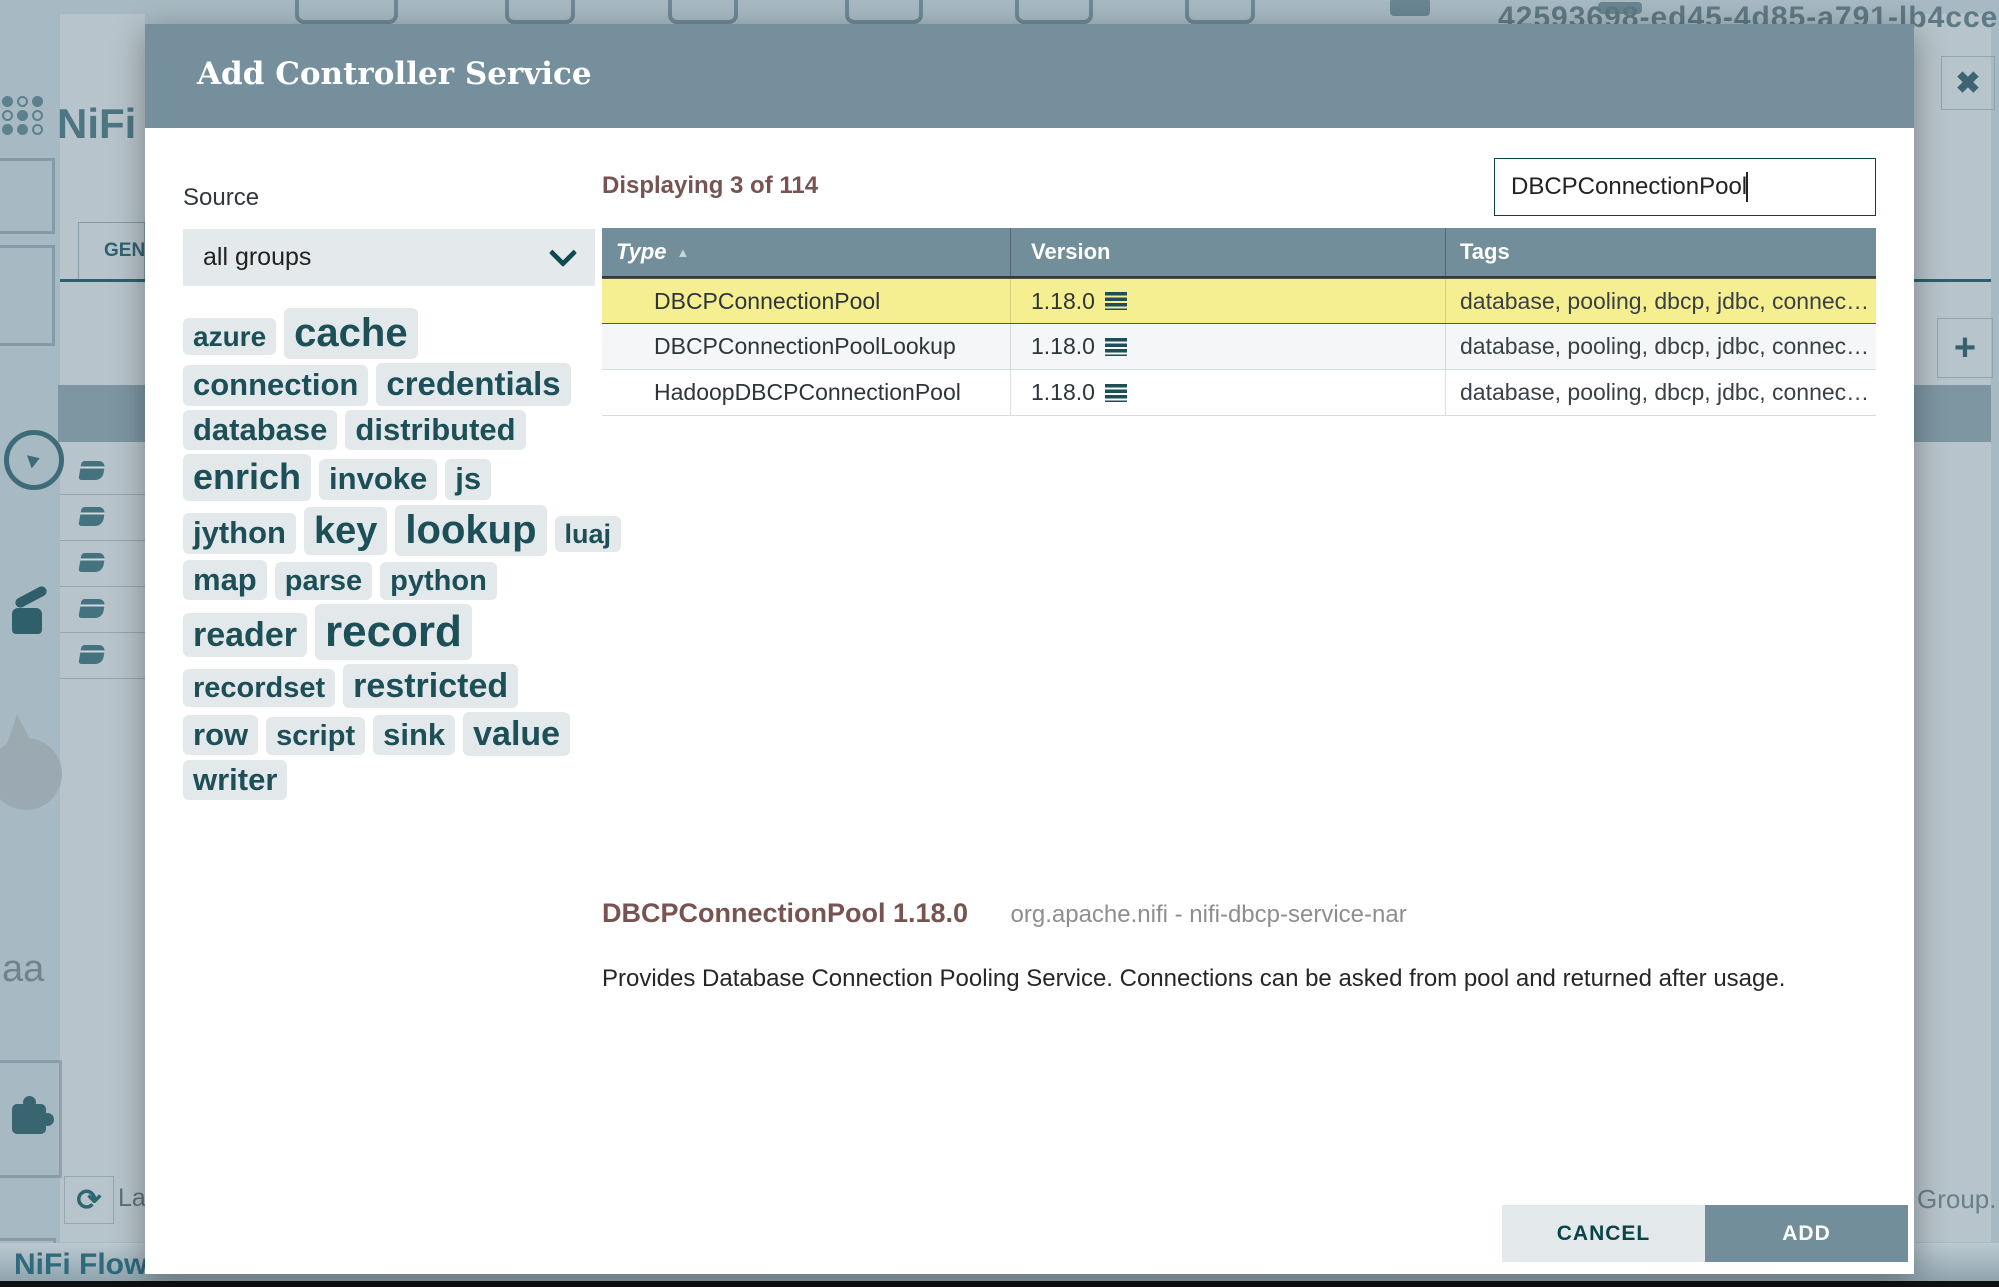 The height and width of the screenshot is (1287, 1999). I want to click on breadcrumb: NiFi Flow, so click(81, 1264).